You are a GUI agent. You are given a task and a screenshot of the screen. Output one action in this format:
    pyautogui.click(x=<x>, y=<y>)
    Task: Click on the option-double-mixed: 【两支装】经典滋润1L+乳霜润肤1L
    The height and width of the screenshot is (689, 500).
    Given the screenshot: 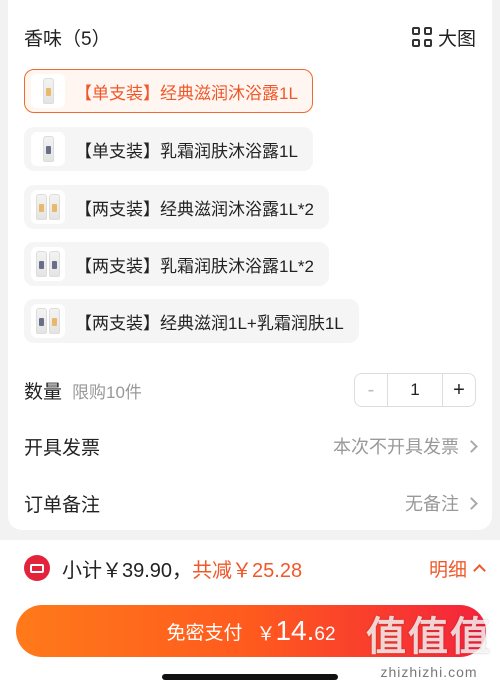 What is the action you would take?
    pyautogui.click(x=191, y=321)
    